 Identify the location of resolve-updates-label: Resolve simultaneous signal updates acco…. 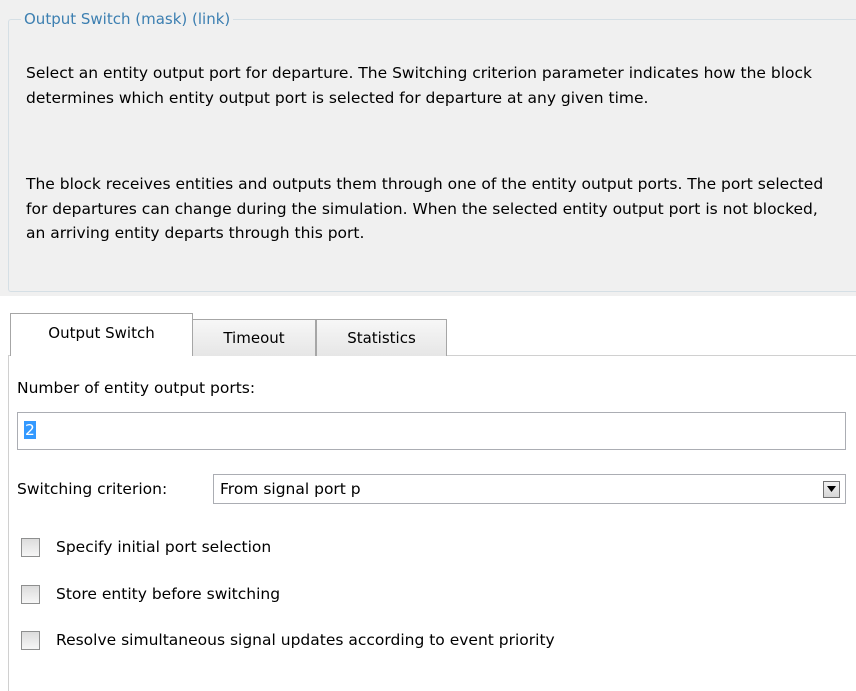
(305, 640).